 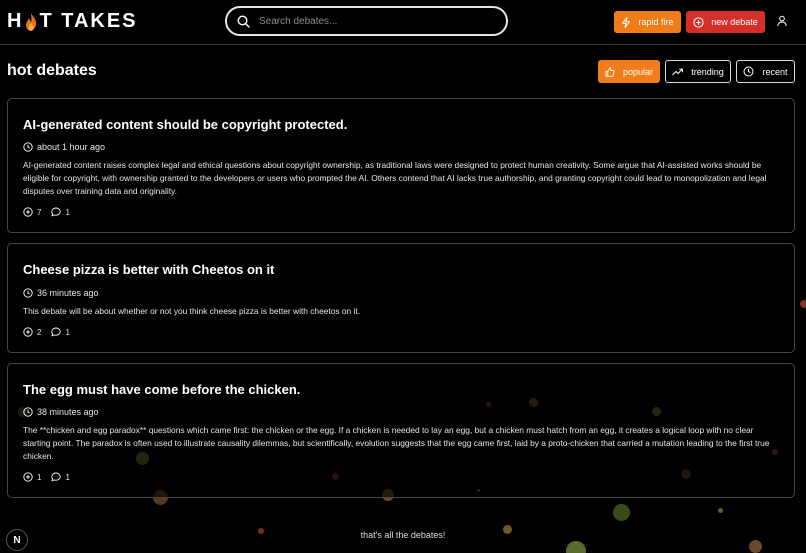 I want to click on debate-stats: 1 1, so click(x=51, y=477).